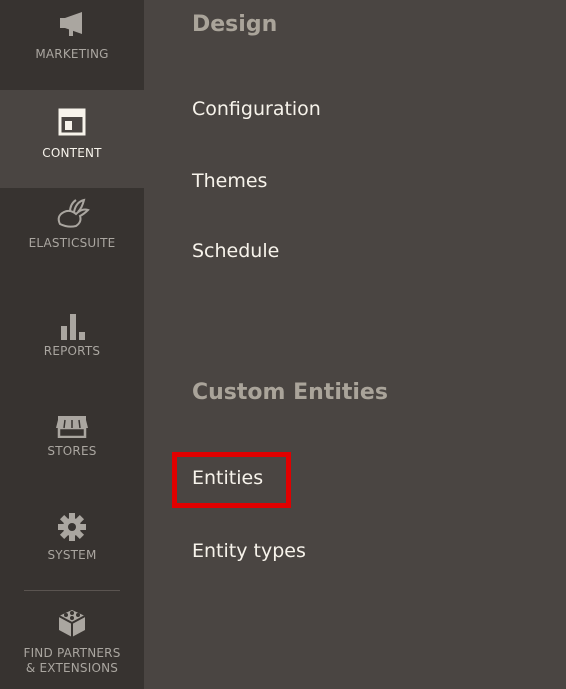 This screenshot has height=689, width=566. Describe the element at coordinates (72, 54) in the screenshot. I see `sidebar-item-label: MARKETING` at that location.